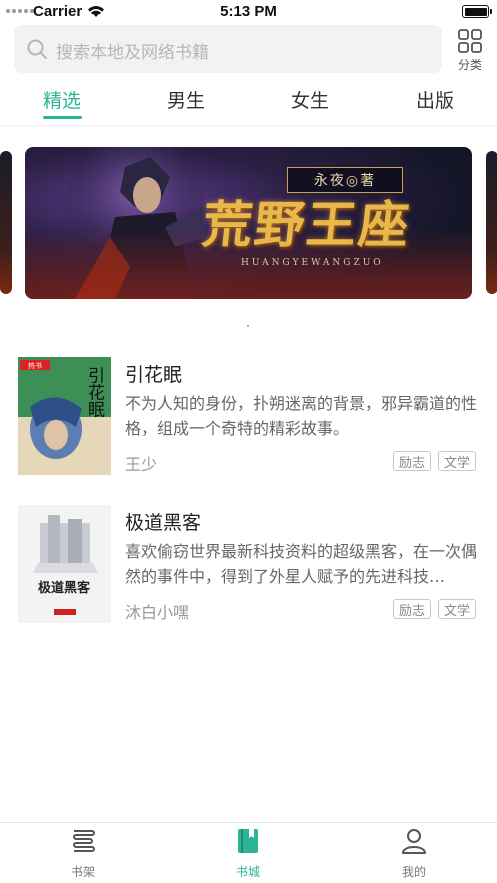  I want to click on search-placeholder: 搜索本地及网络书籍, so click(132, 53).